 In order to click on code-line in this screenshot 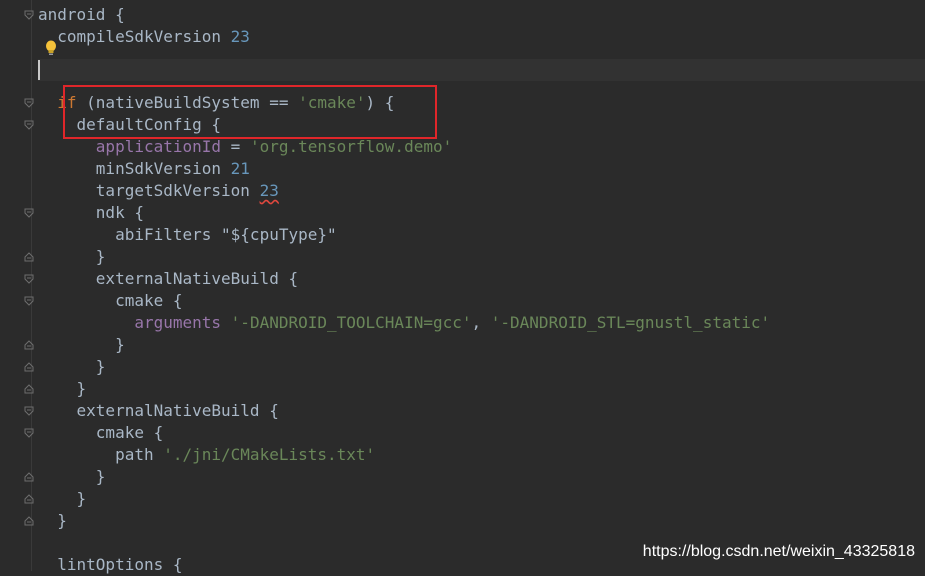, I will do `click(481, 59)`.